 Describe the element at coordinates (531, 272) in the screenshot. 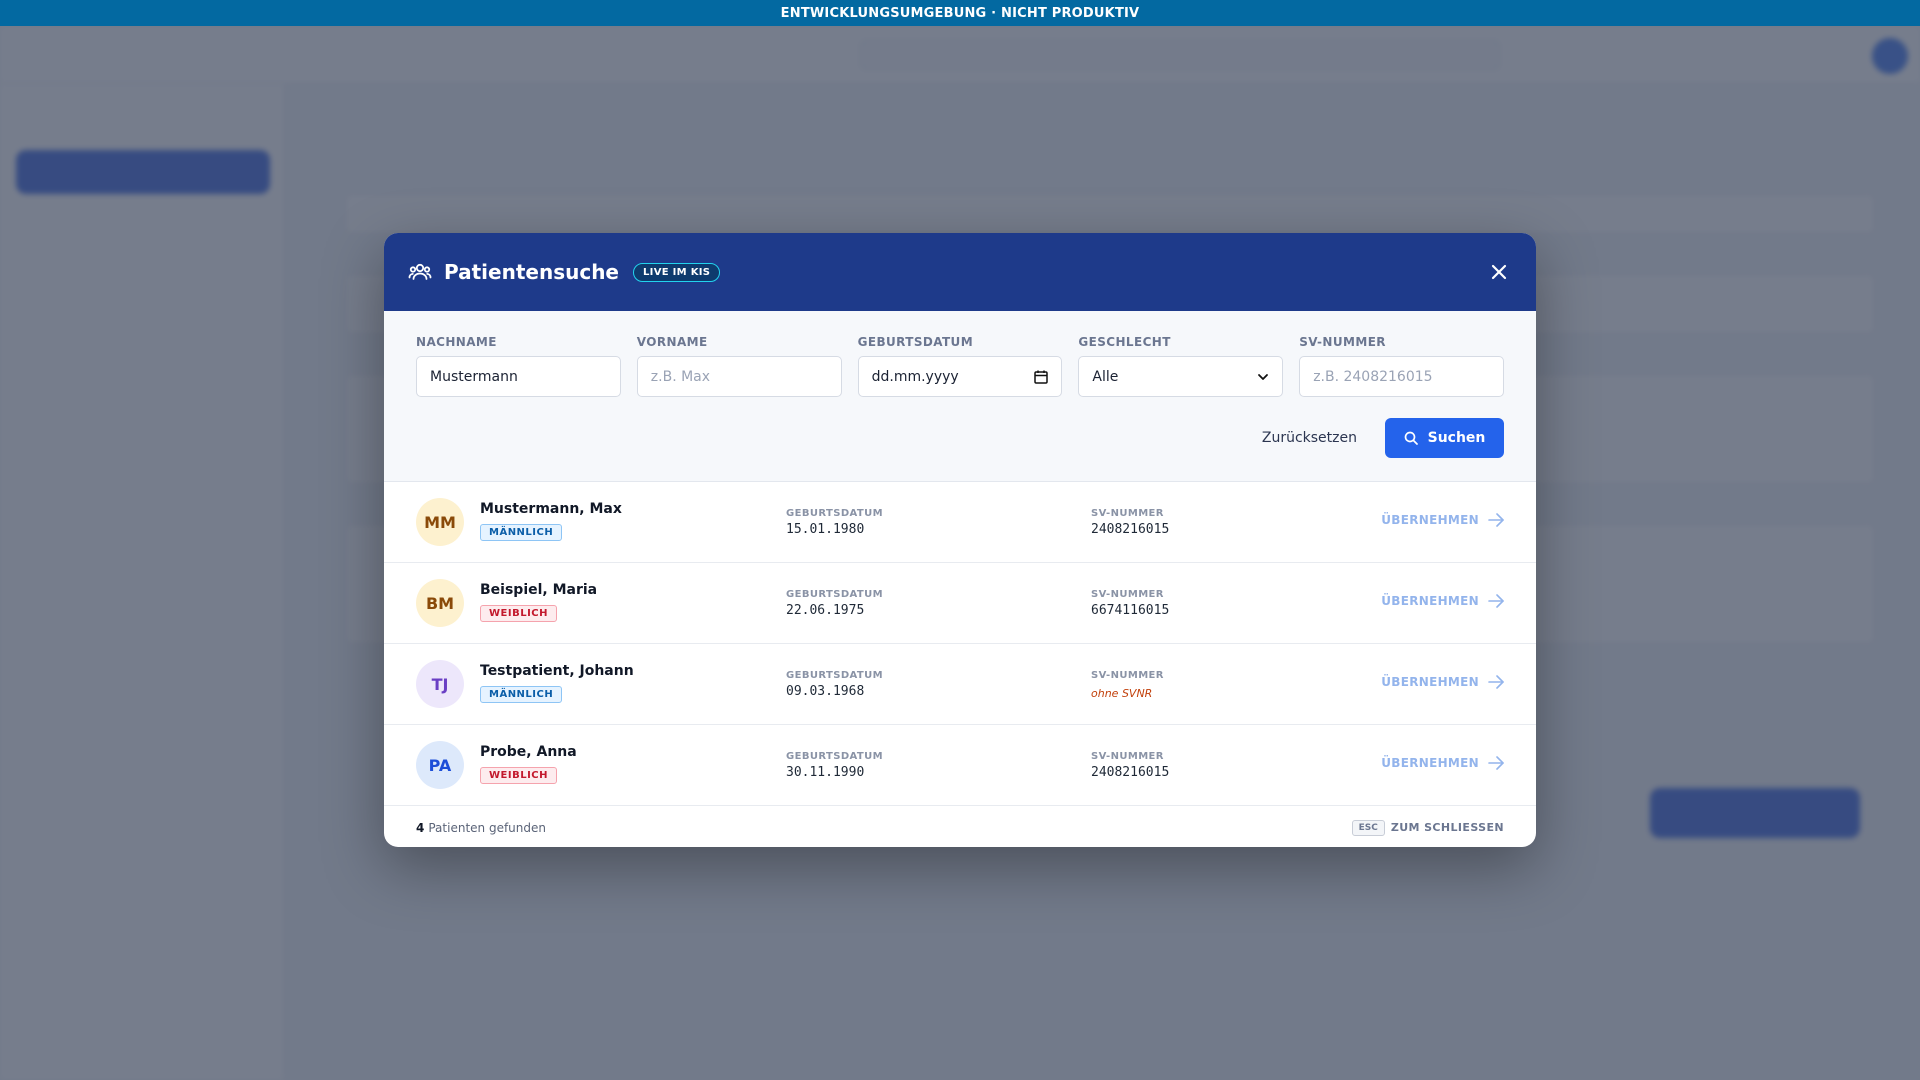

I see `modal-title: Patientensuche` at that location.